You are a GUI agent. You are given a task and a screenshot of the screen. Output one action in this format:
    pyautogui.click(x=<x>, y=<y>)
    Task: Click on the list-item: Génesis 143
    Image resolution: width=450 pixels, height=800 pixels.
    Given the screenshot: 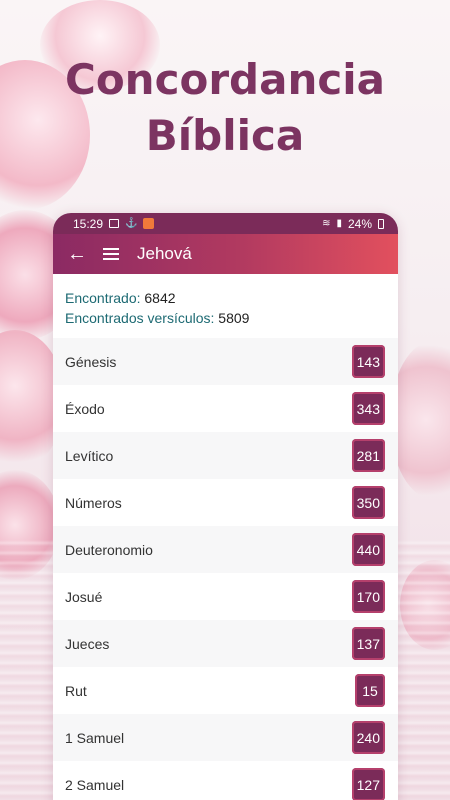 What is the action you would take?
    pyautogui.click(x=225, y=361)
    